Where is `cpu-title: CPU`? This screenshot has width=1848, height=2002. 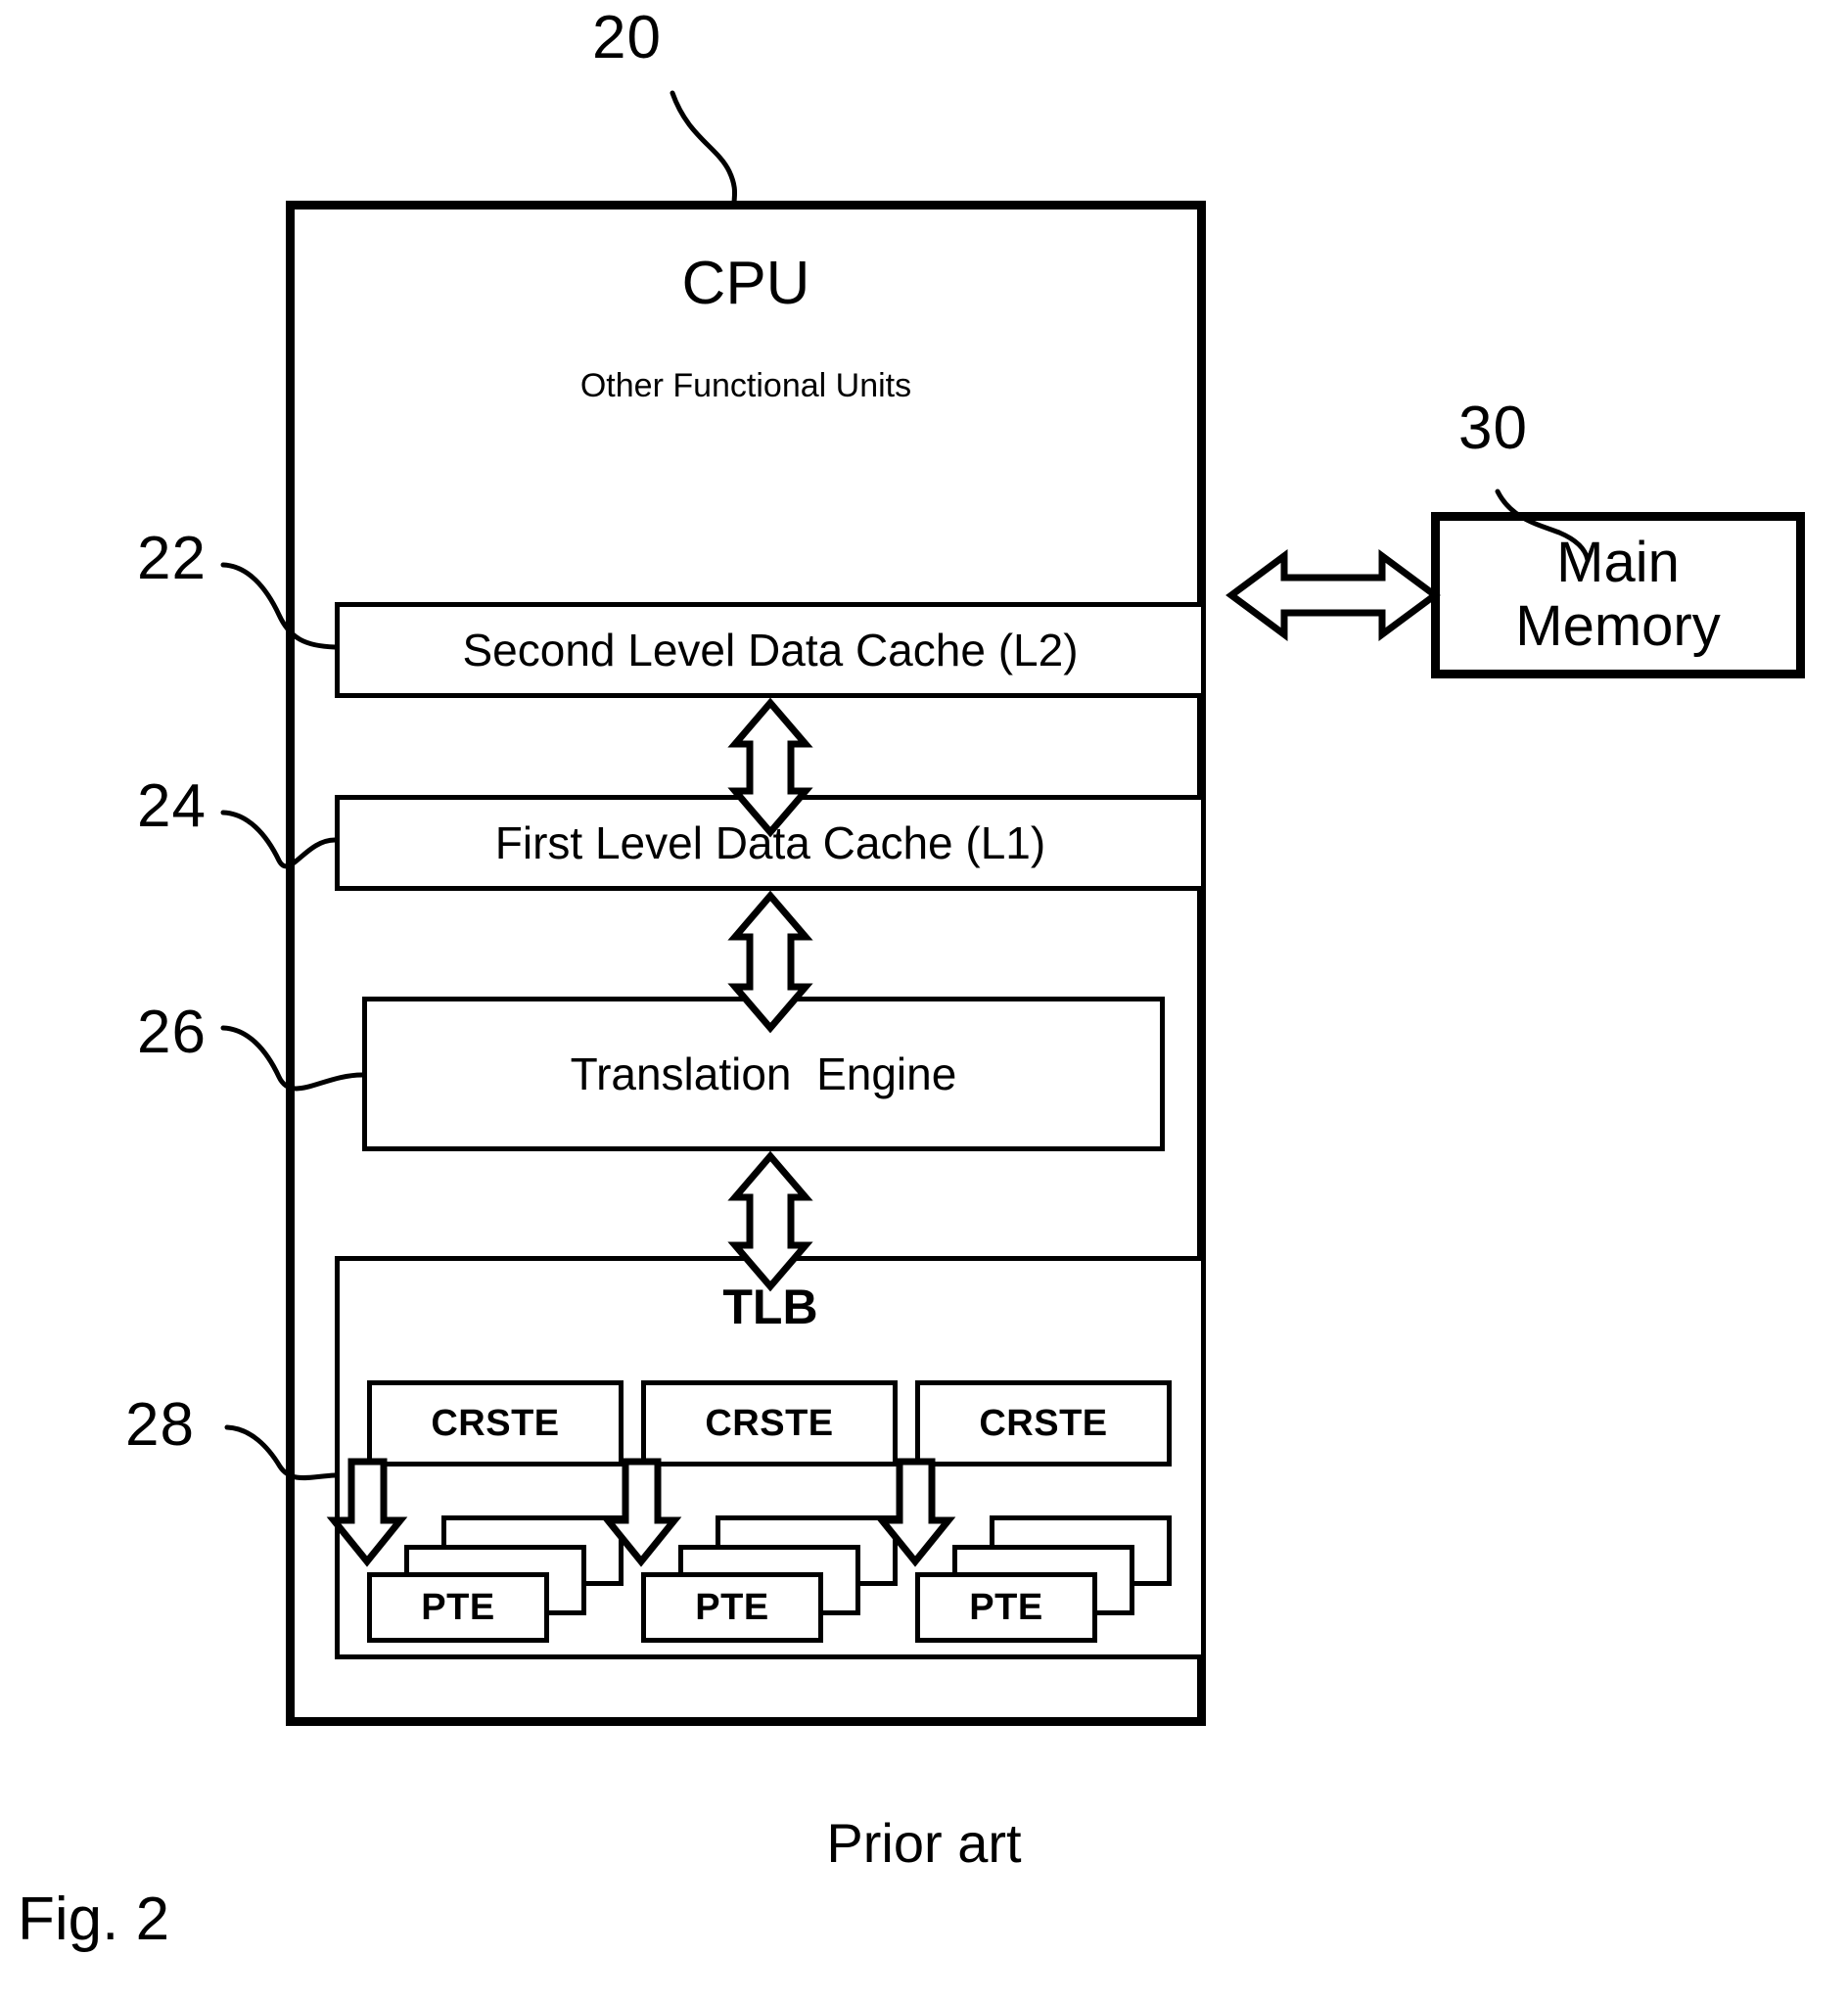
cpu-title: CPU is located at coordinates (745, 283).